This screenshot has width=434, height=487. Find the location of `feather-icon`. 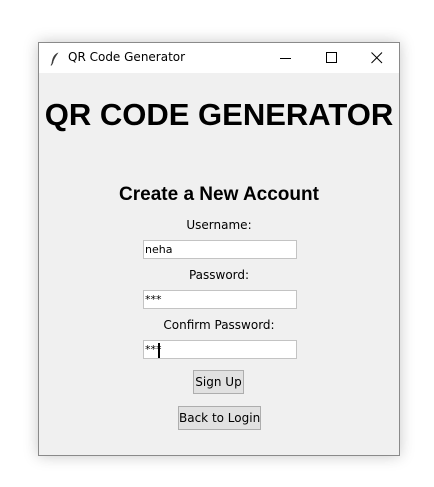

feather-icon is located at coordinates (55, 58).